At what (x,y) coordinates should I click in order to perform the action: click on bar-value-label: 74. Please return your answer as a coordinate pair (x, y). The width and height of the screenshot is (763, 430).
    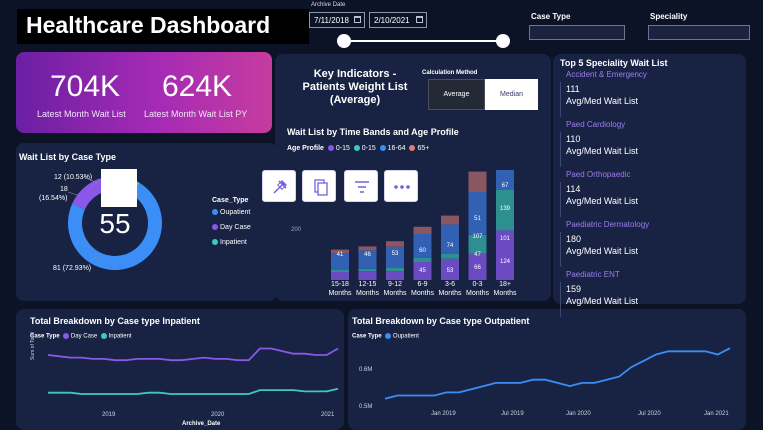
    Looking at the image, I should click on (450, 246).